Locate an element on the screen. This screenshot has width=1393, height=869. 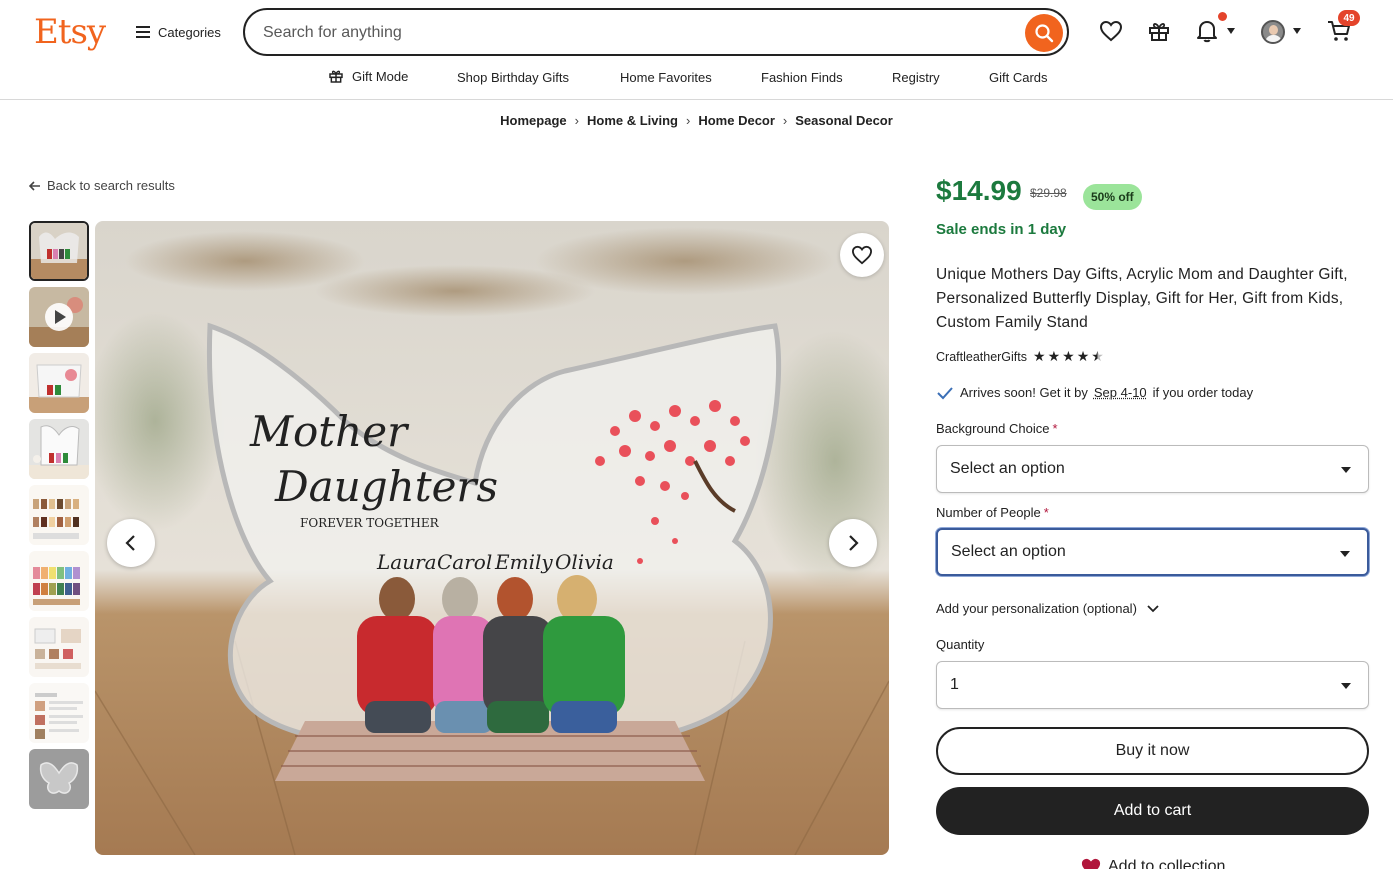
back-label: Back to search results is located at coordinates (111, 185).